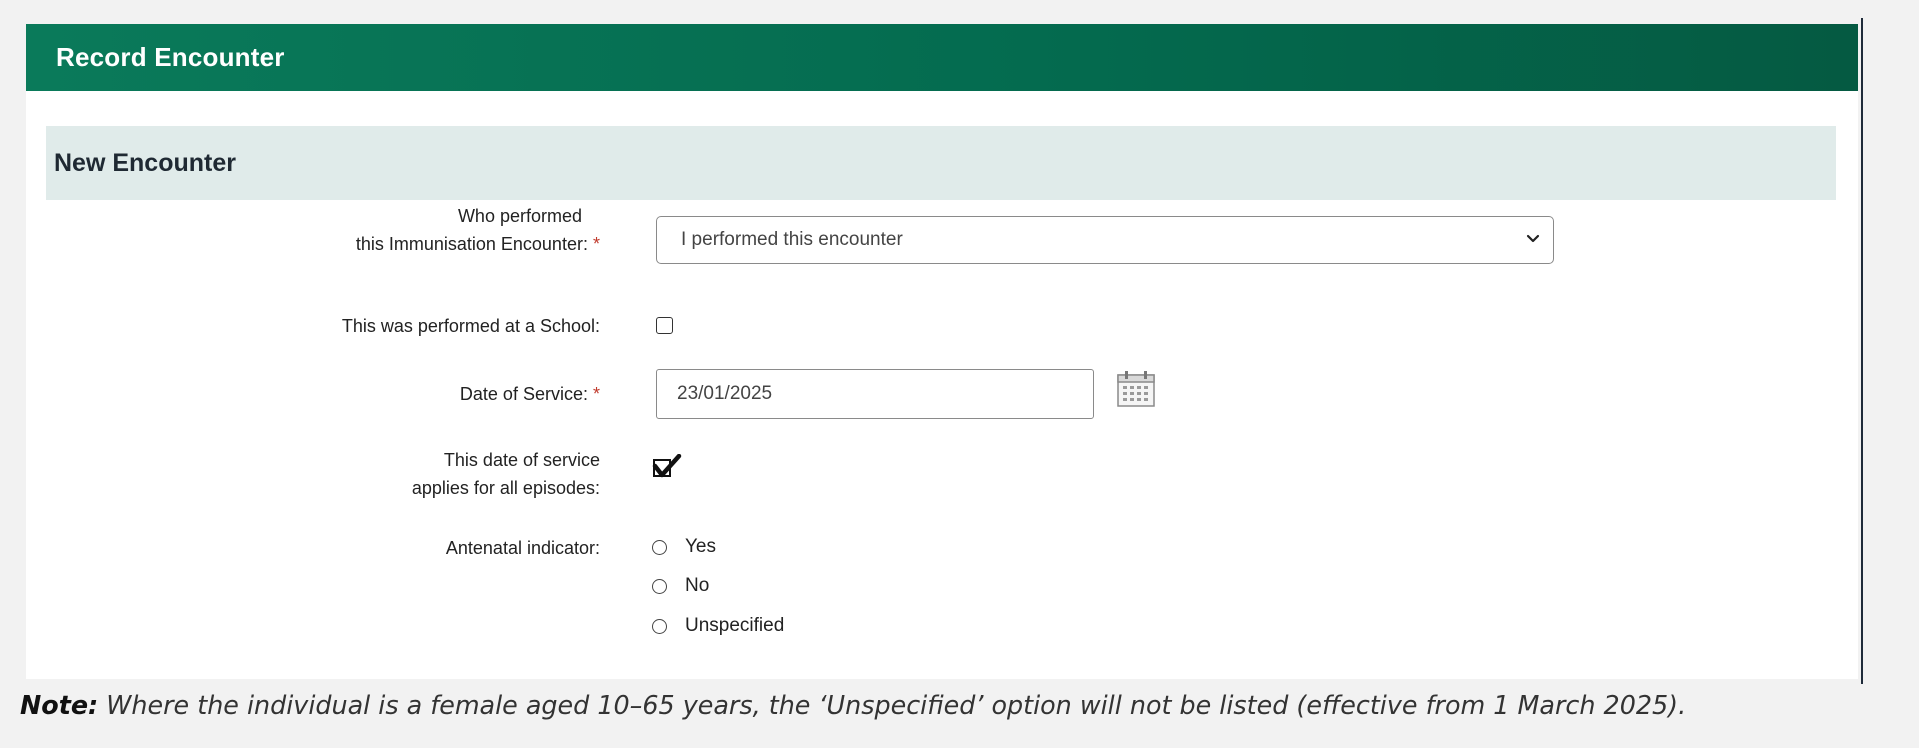 This screenshot has height=748, width=1919. What do you see at coordinates (470, 326) in the screenshot?
I see `school-label: This was performed at a School:` at bounding box center [470, 326].